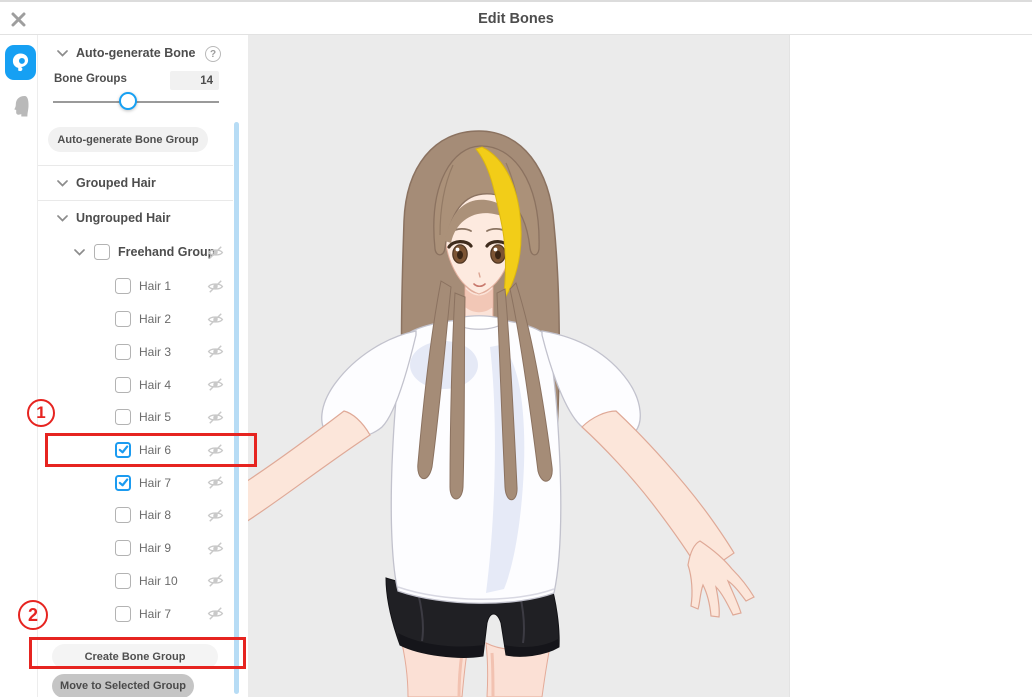  What do you see at coordinates (136, 580) in the screenshot?
I see `hair-item-row: Hair 10` at bounding box center [136, 580].